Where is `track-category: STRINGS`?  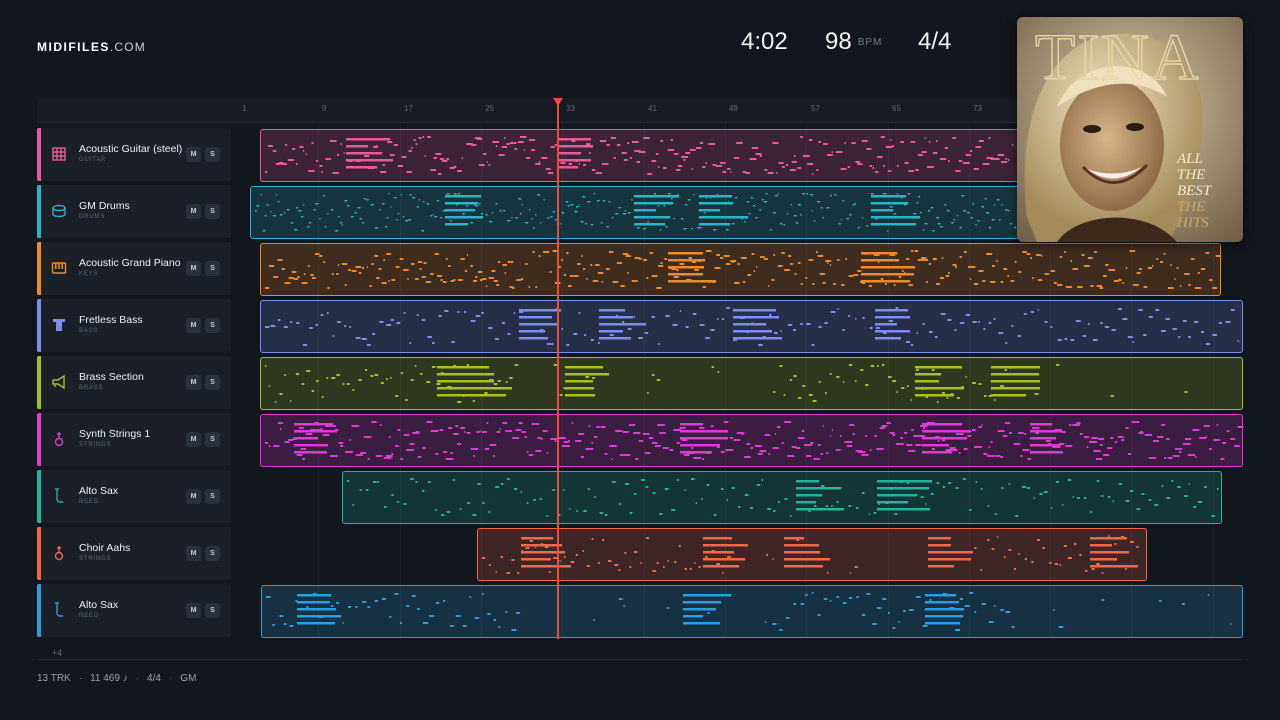 track-category: STRINGS is located at coordinates (95, 445).